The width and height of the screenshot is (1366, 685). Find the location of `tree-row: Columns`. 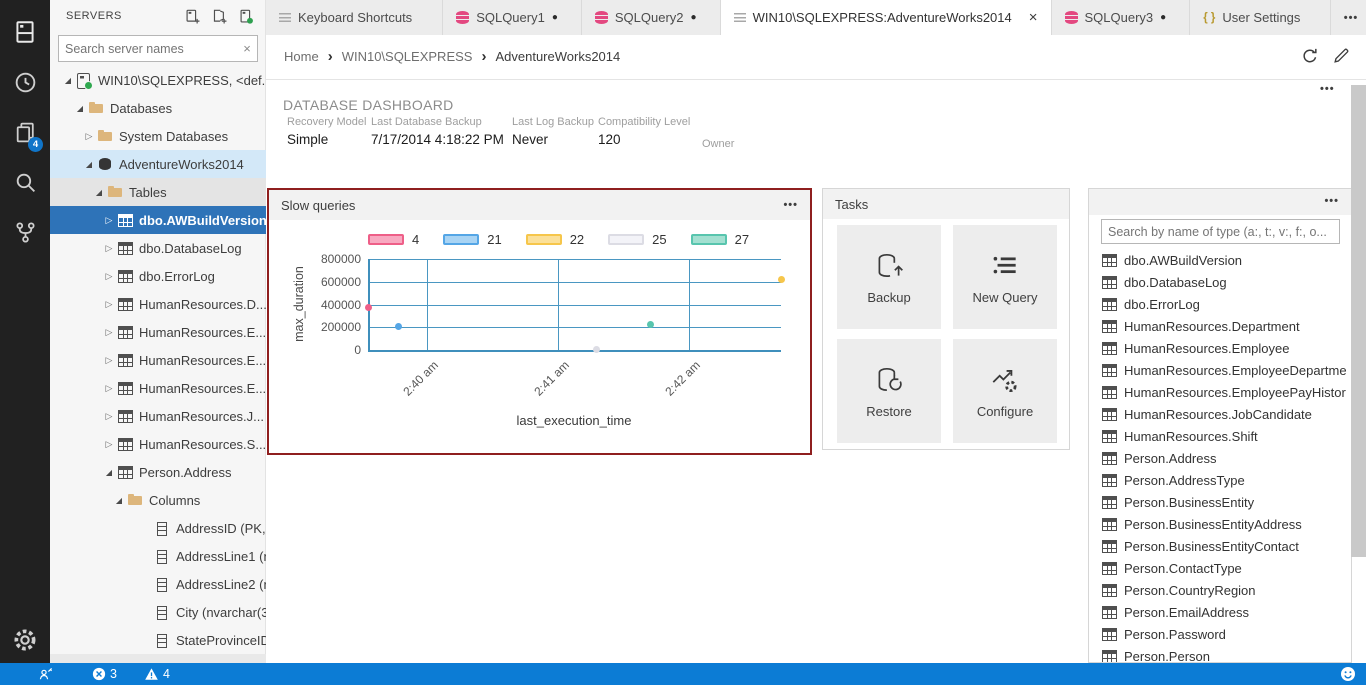

tree-row: Columns is located at coordinates (158, 500).